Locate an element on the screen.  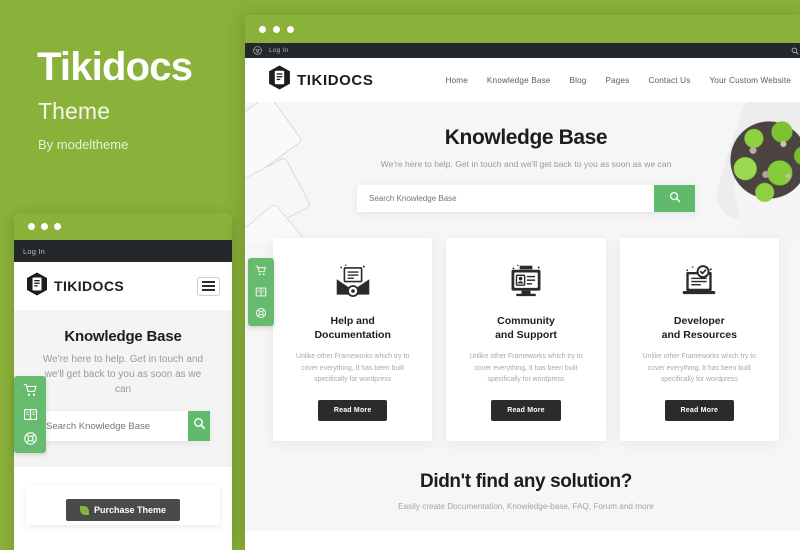
admin-bar-search-icon is located at coordinates (795, 51).